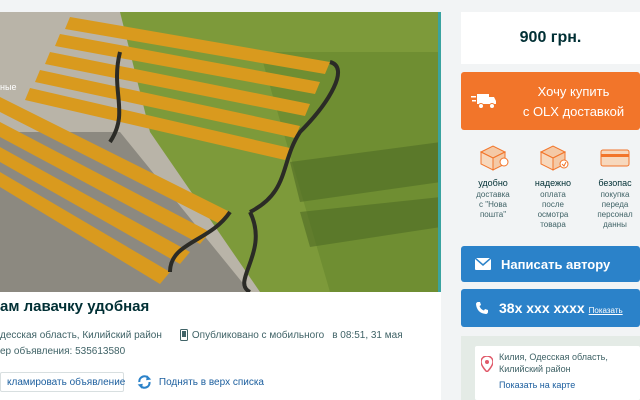 Image resolution: width=640 pixels, height=400 pixels. Describe the element at coordinates (493, 214) in the screenshot. I see `feature-desc-line: пошта"` at that location.